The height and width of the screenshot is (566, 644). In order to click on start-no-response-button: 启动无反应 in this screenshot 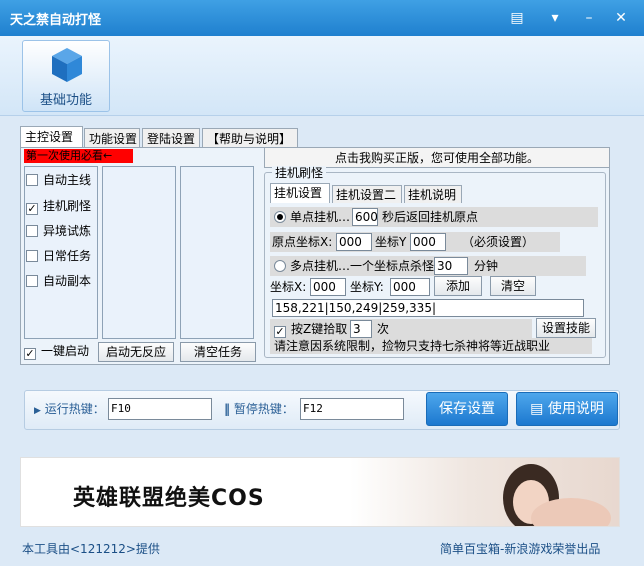, I will do `click(136, 352)`.